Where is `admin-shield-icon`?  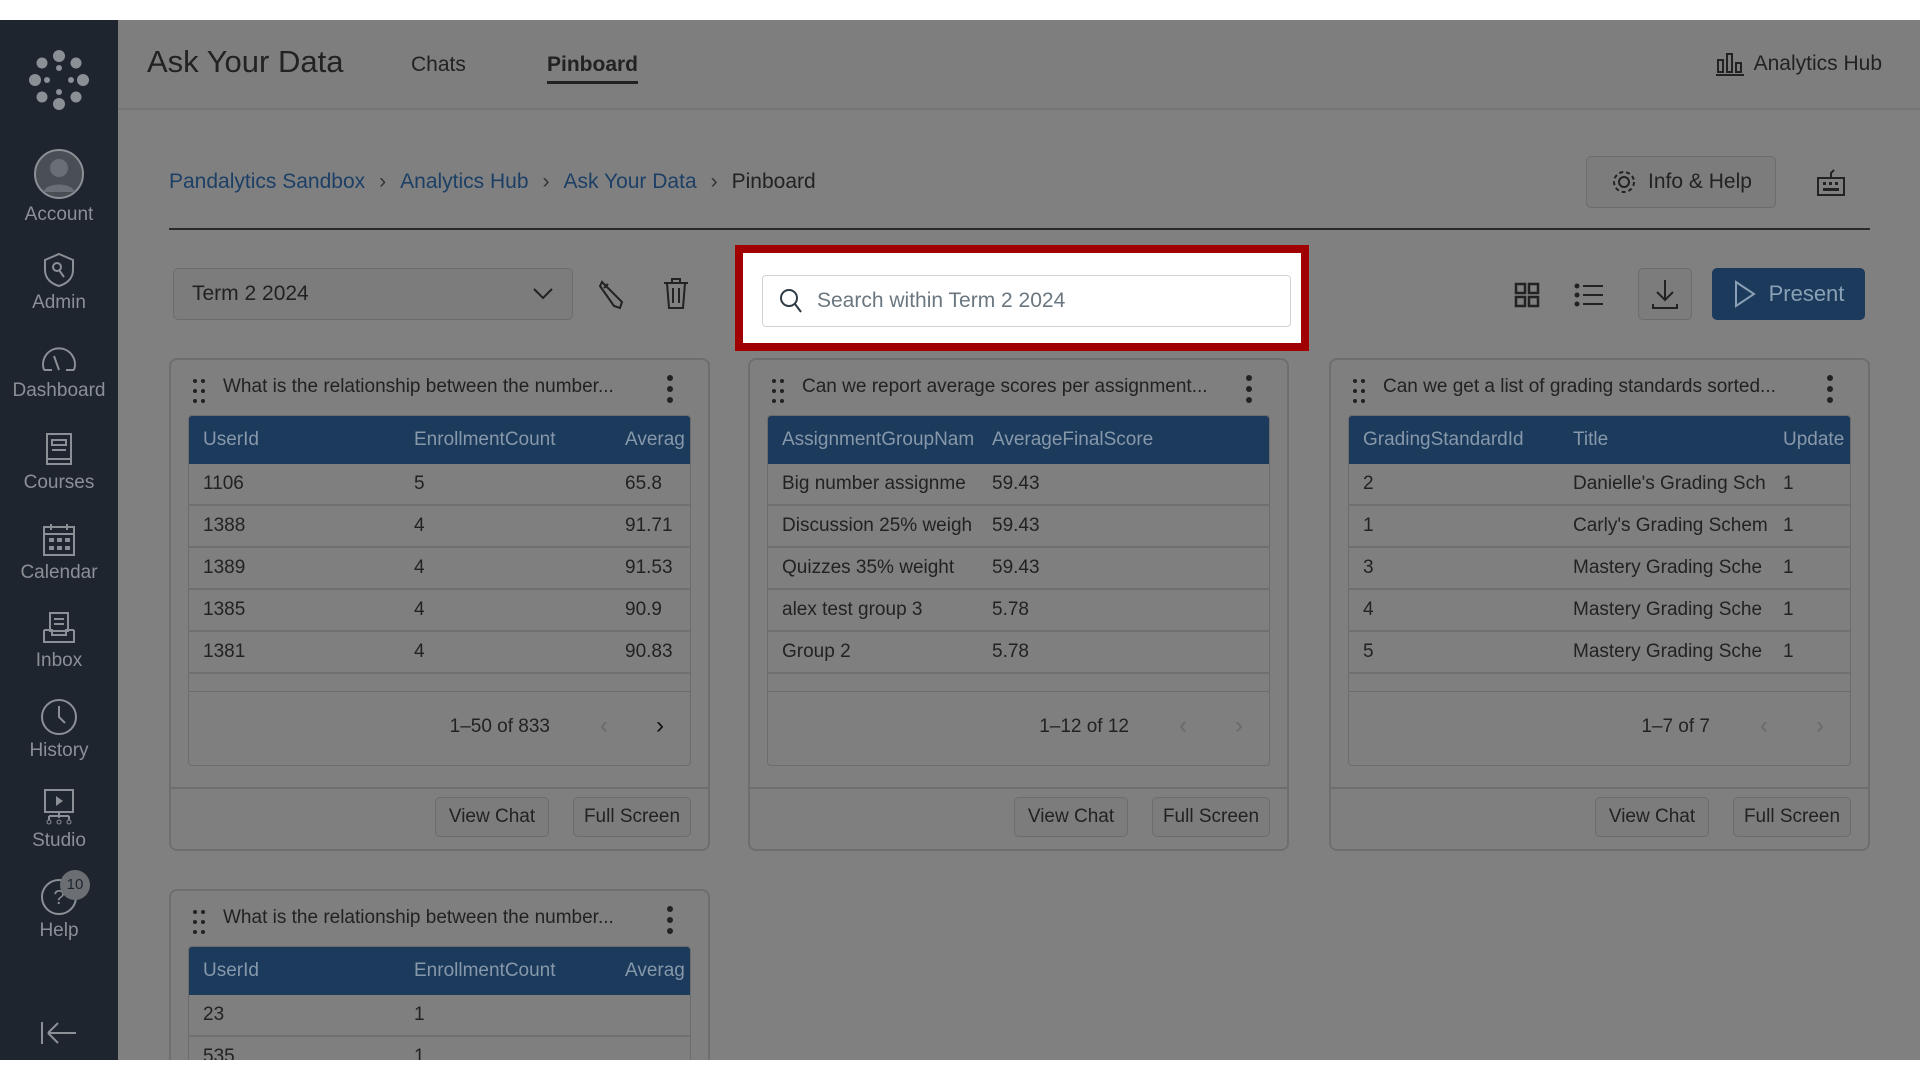 admin-shield-icon is located at coordinates (59, 270).